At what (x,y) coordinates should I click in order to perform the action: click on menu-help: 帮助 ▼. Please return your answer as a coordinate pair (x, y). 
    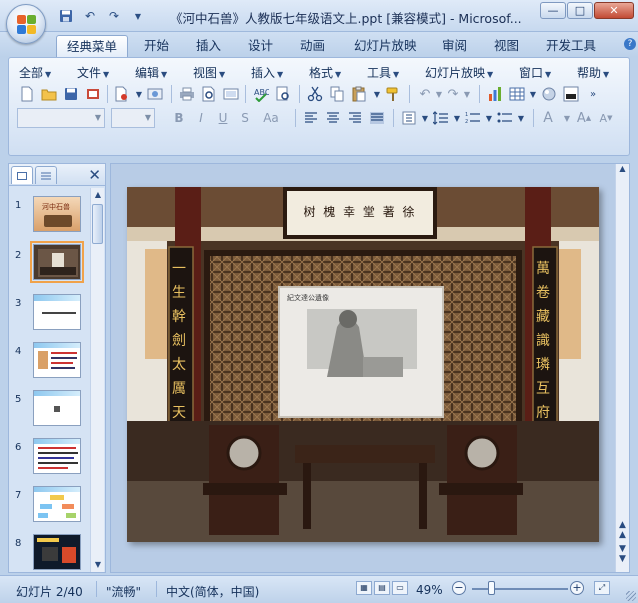
    Looking at the image, I should click on (593, 72).